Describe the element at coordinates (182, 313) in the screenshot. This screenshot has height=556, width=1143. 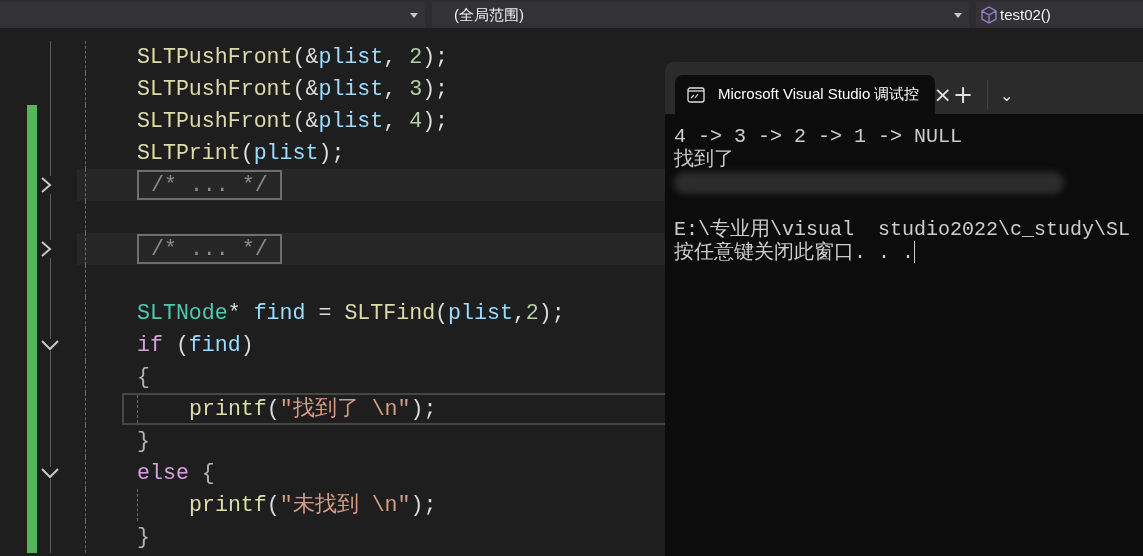
I see `code-token: SLTNode` at that location.